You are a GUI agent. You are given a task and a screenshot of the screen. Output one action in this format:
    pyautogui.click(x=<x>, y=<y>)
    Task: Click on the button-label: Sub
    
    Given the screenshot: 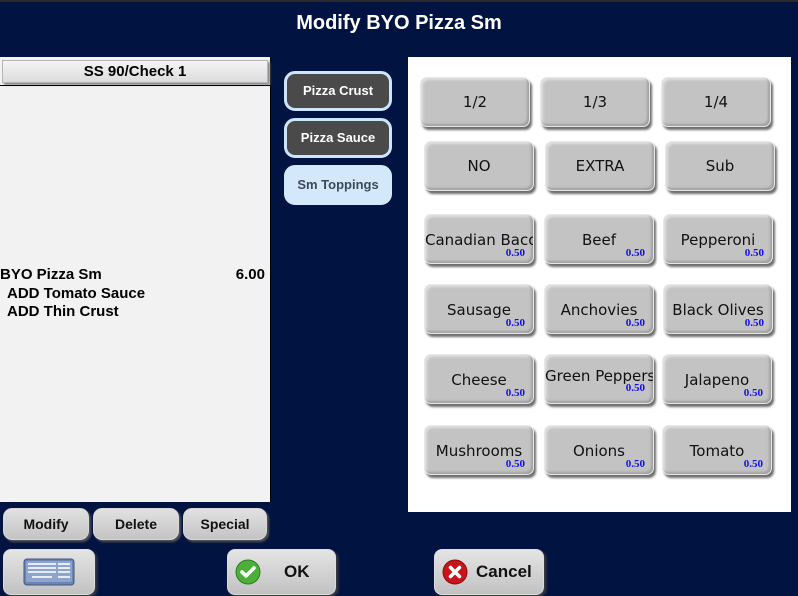 What is the action you would take?
    pyautogui.click(x=720, y=166)
    